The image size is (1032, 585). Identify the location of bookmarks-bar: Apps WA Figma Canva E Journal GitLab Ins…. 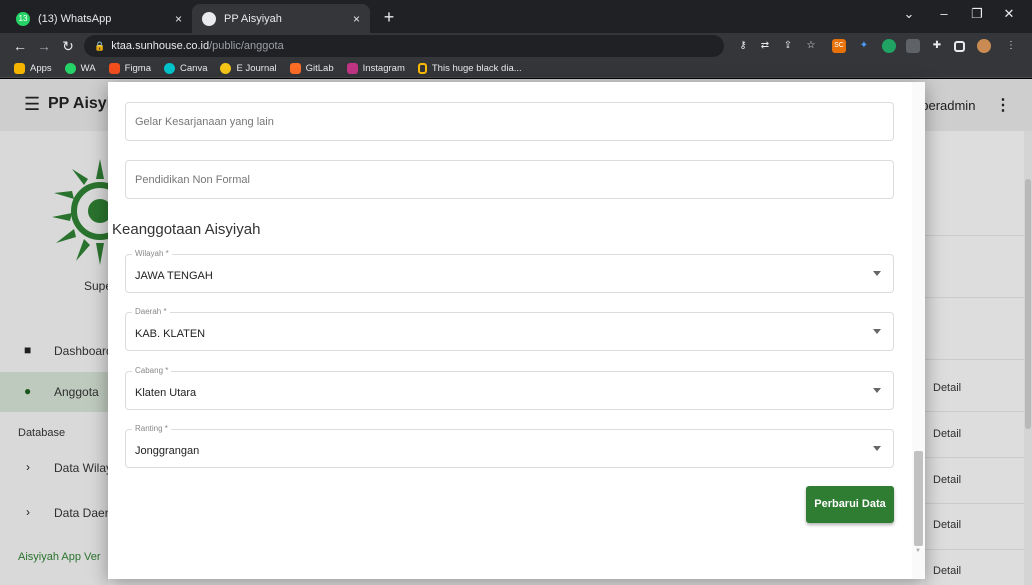
(516, 68).